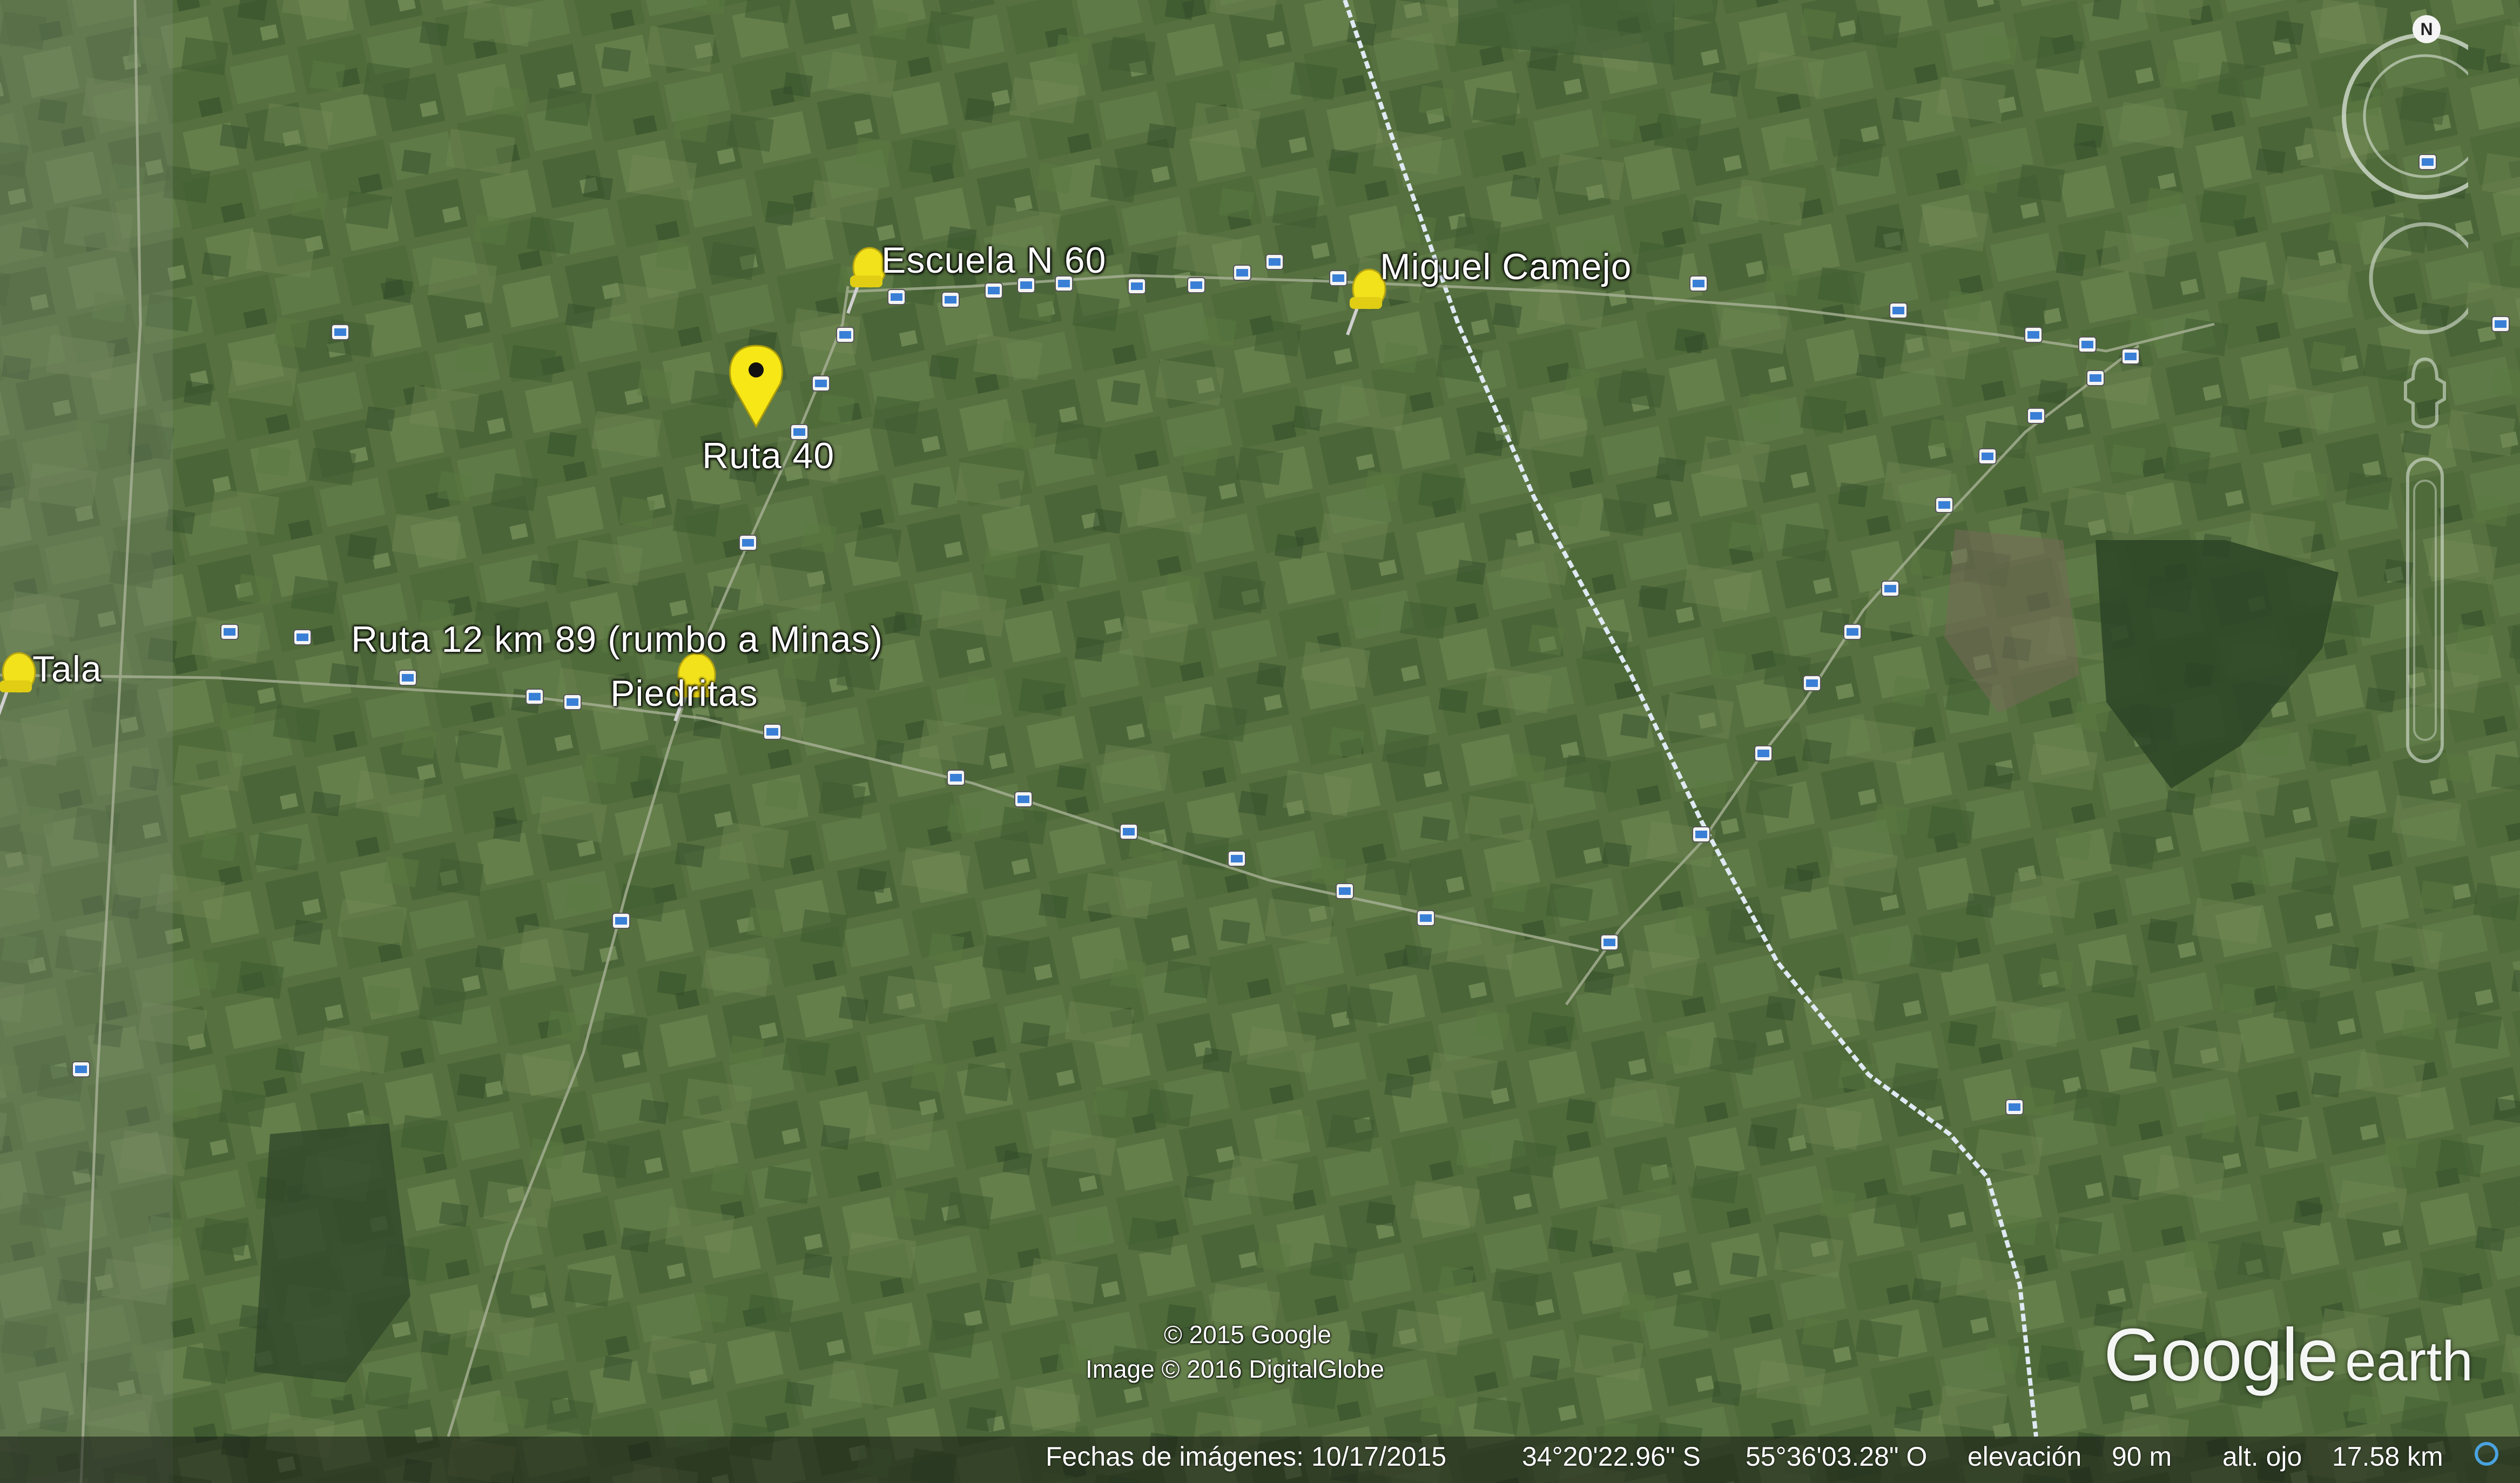 The width and height of the screenshot is (2520, 1483). I want to click on eye-altitude-value: 17.58 km, so click(2387, 1456).